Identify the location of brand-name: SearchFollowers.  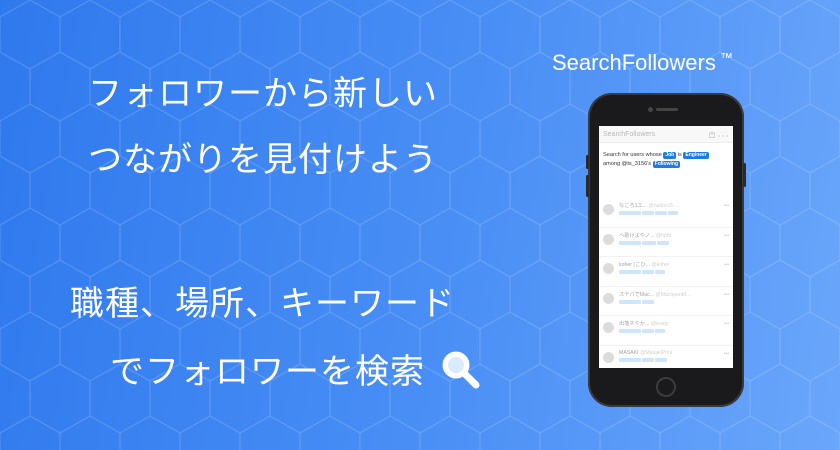
(634, 62).